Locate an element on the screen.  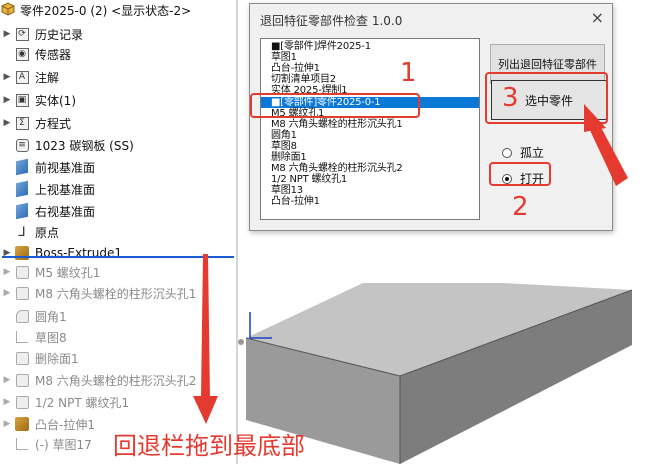
tree-item: ≡ 1023 碳钢板 (SS) is located at coordinates (118, 145).